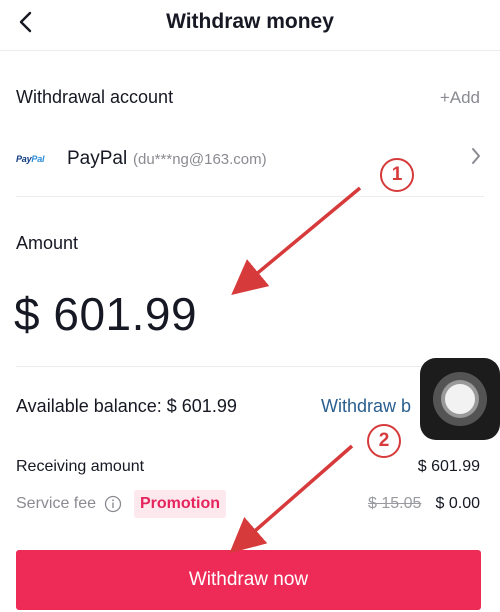 This screenshot has width=500, height=612. What do you see at coordinates (47, 243) in the screenshot?
I see `amount-label: Amount` at bounding box center [47, 243].